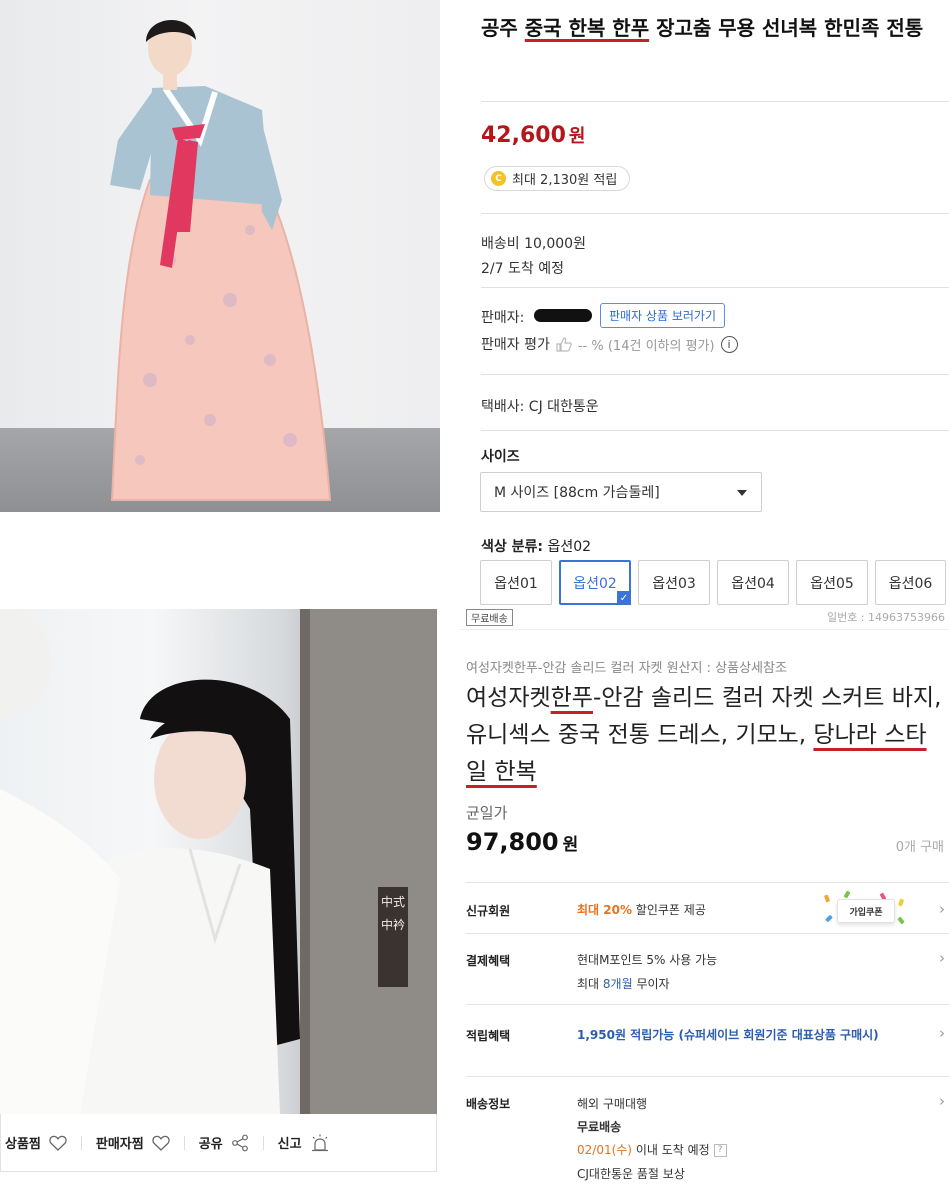 Image resolution: width=949 pixels, height=1189 pixels. What do you see at coordinates (742, 493) in the screenshot?
I see `caret-down-icon` at bounding box center [742, 493].